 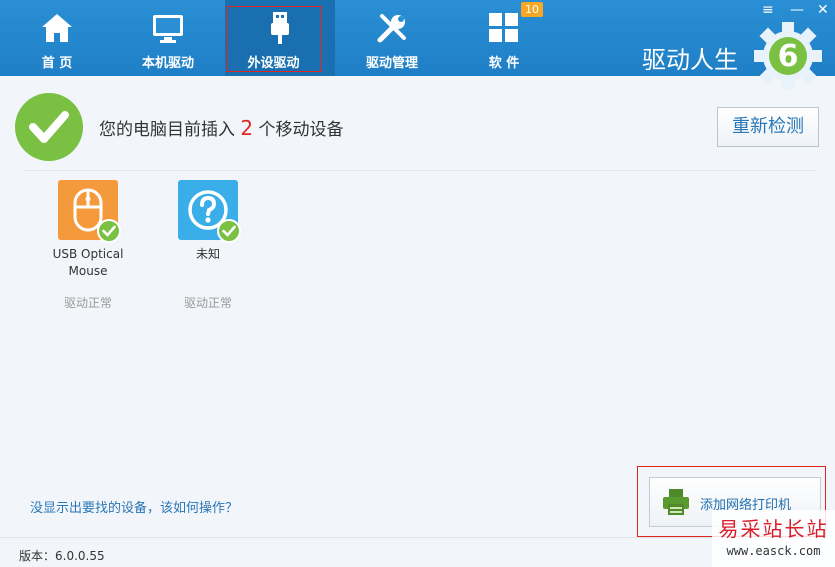 I want to click on brand-logo-digit: 6, so click(x=788, y=56).